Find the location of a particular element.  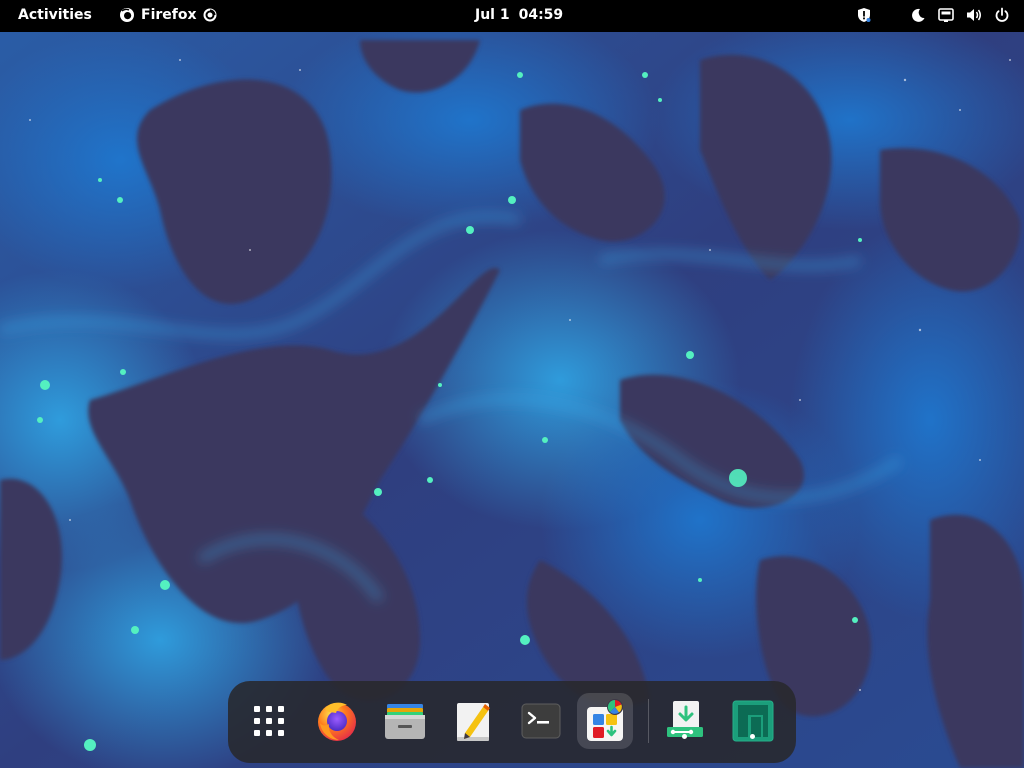

grid-icon is located at coordinates (269, 721).